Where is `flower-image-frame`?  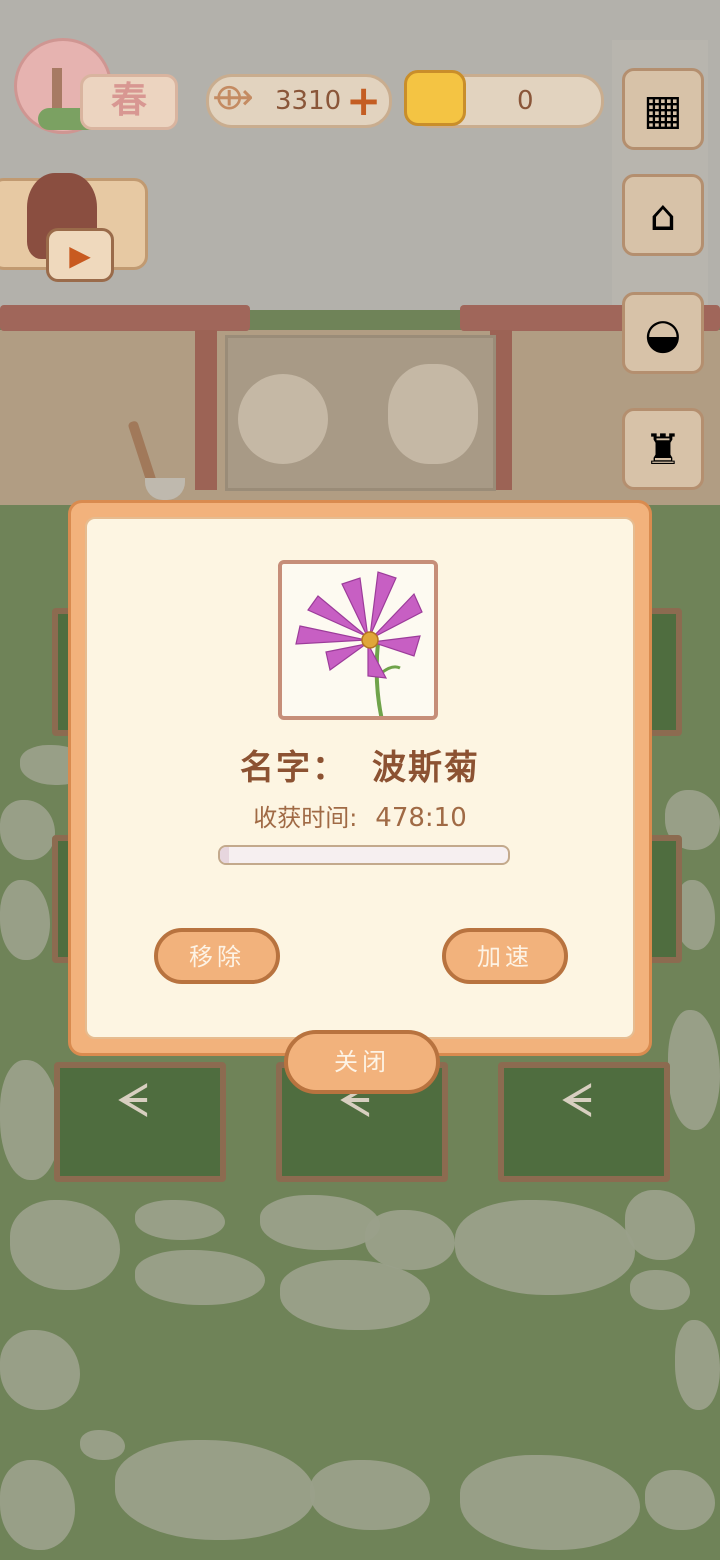 flower-image-frame is located at coordinates (358, 640).